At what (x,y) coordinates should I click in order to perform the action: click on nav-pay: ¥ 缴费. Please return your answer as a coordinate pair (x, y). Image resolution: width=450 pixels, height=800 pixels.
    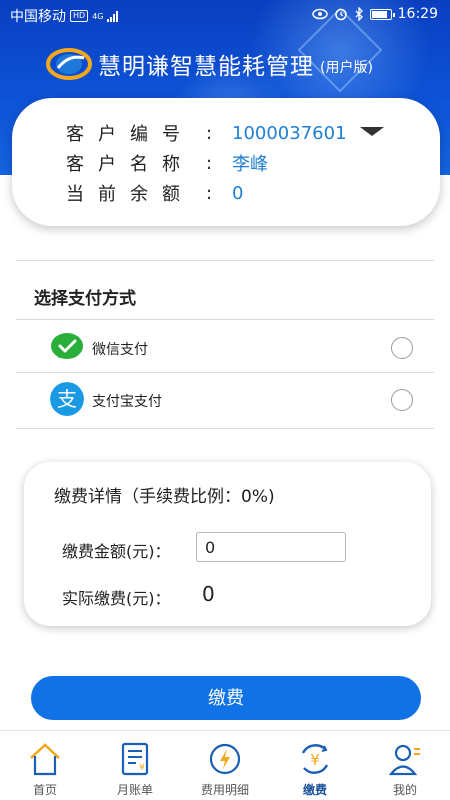
    Looking at the image, I should click on (315, 765).